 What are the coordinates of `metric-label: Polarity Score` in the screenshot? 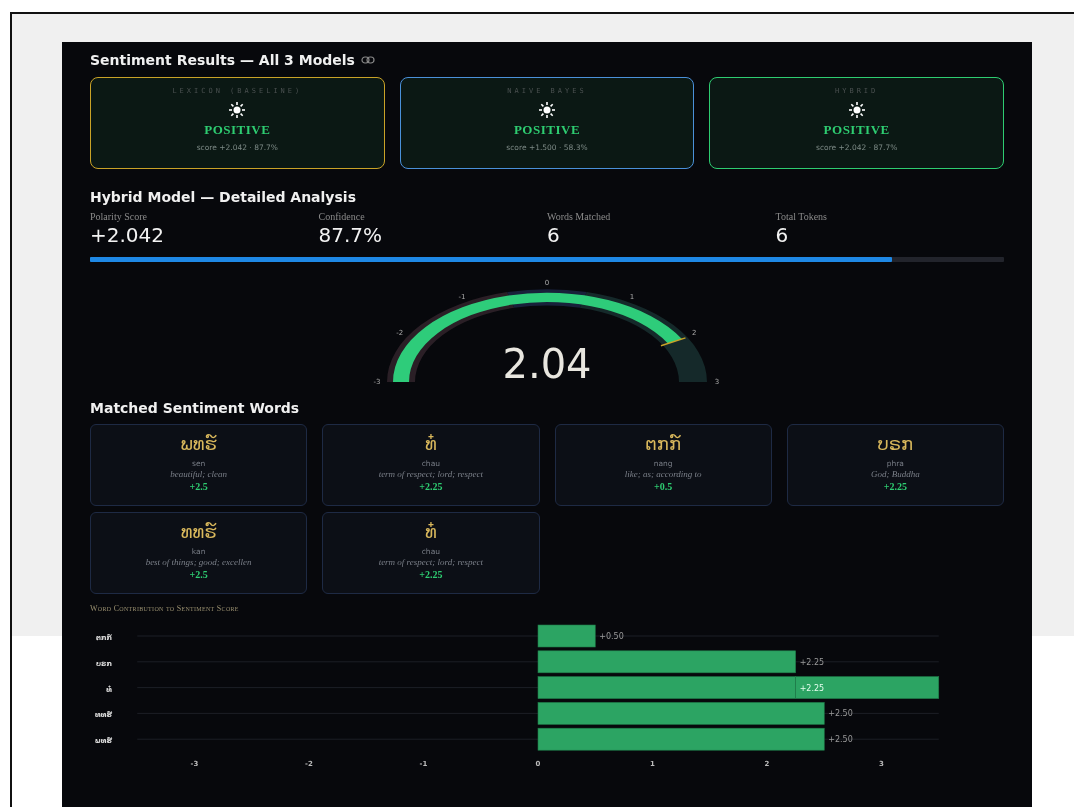 It's located at (119, 216).